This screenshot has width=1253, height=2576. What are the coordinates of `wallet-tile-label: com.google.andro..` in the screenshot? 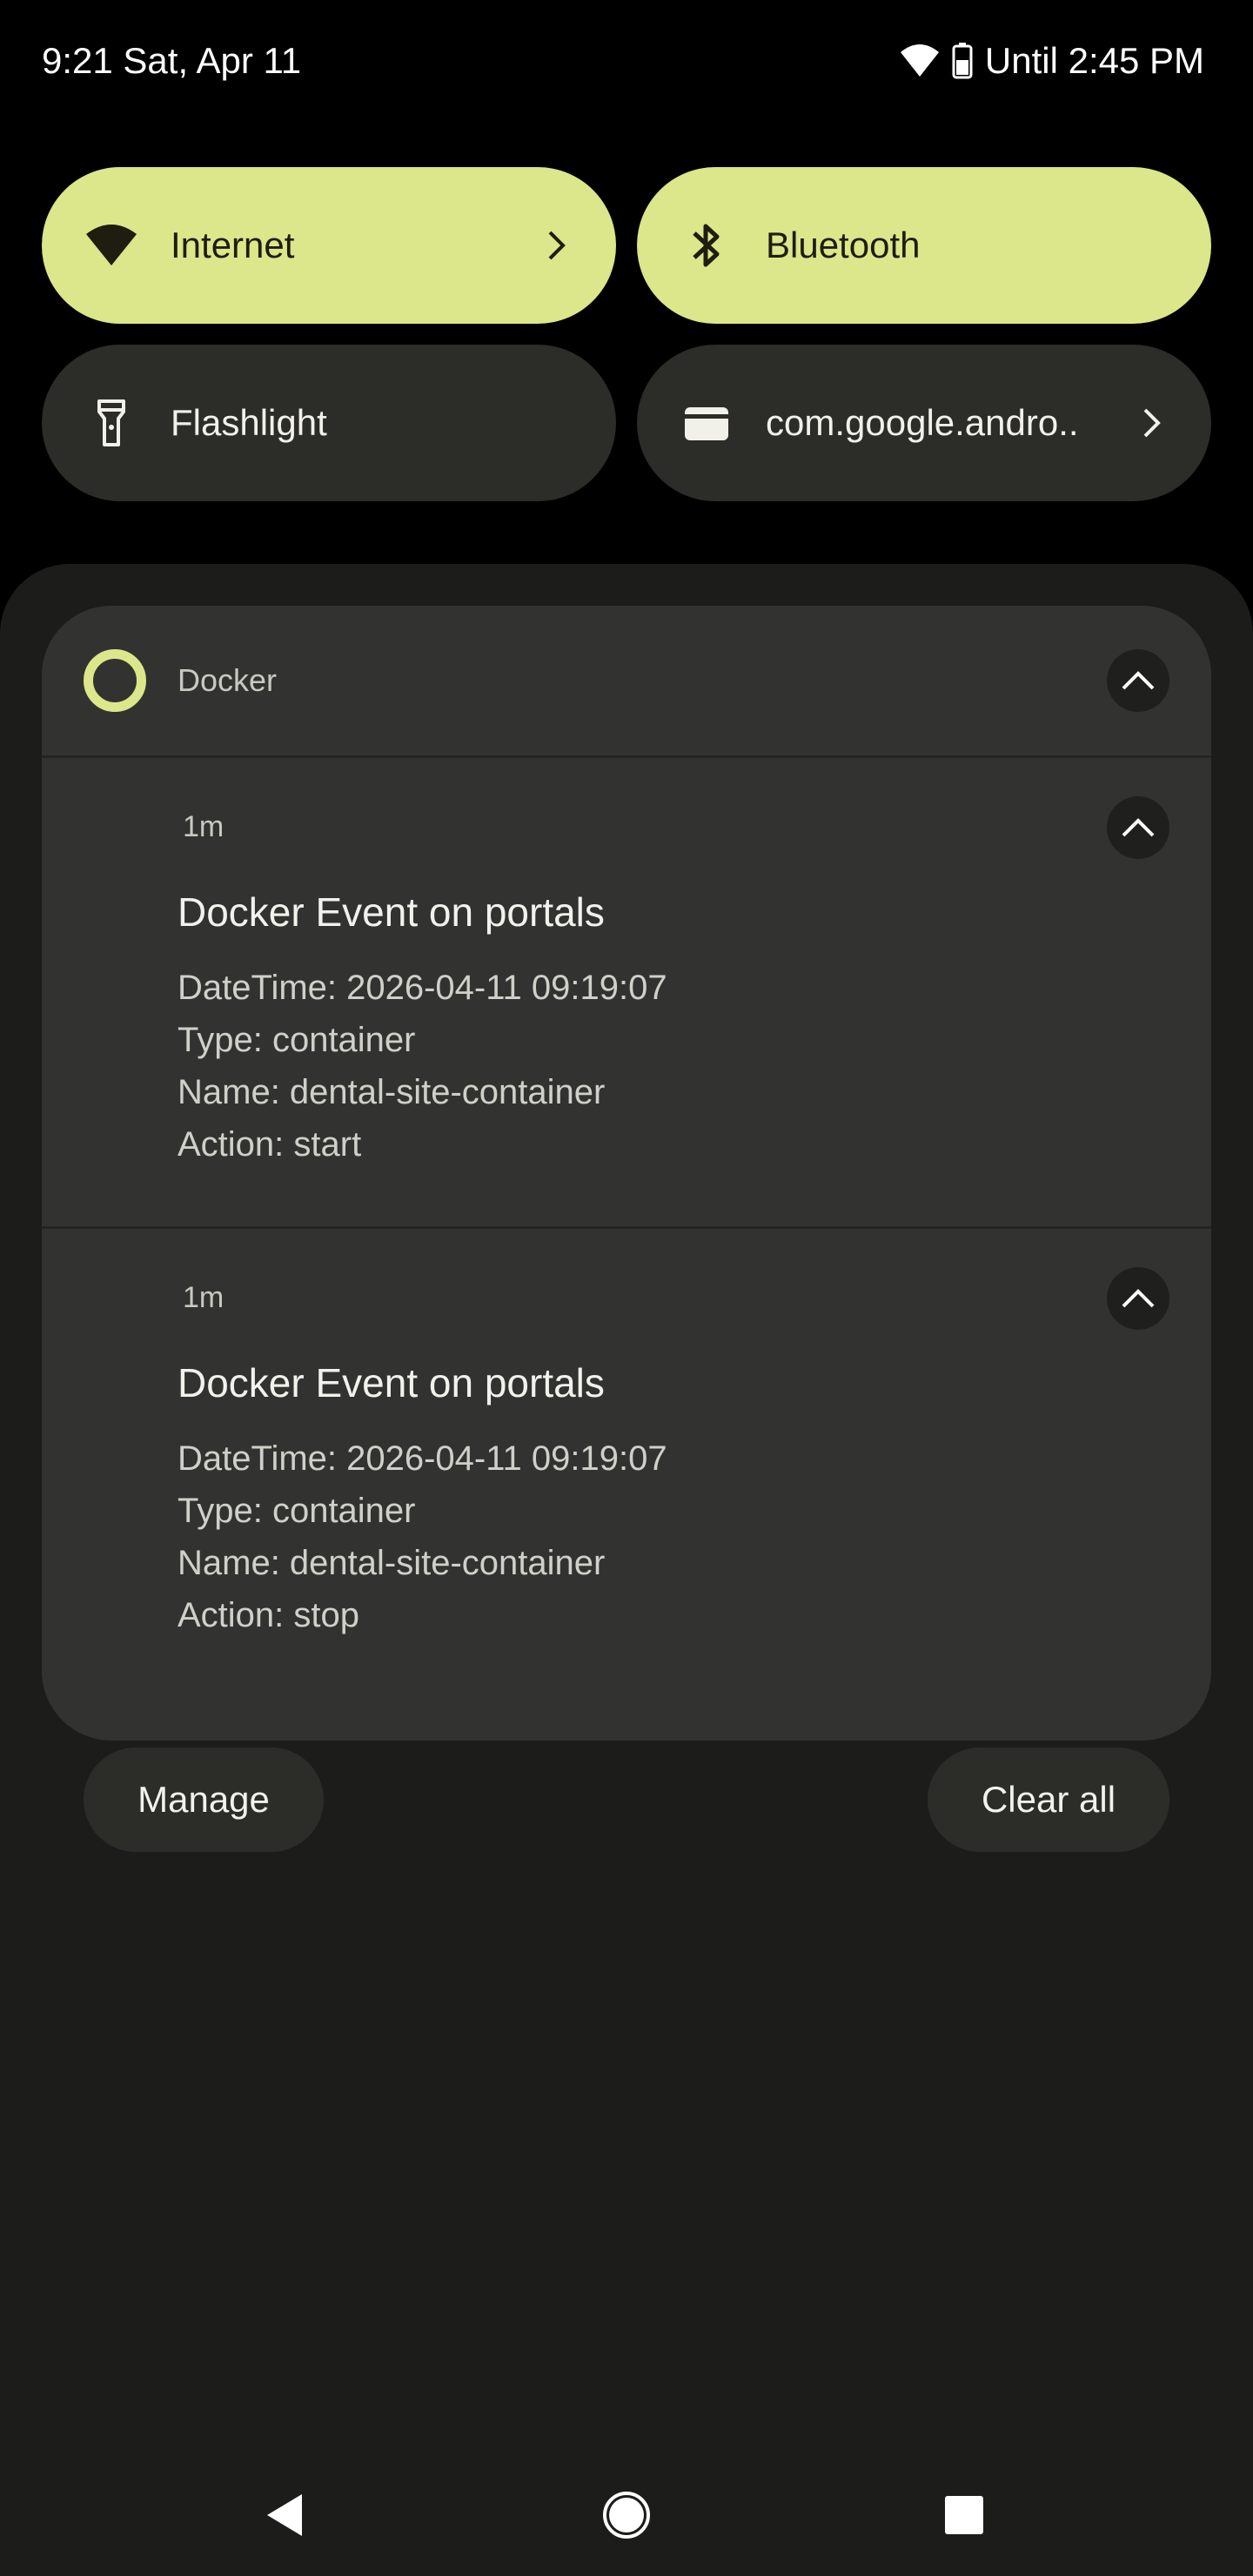 It's located at (923, 422).